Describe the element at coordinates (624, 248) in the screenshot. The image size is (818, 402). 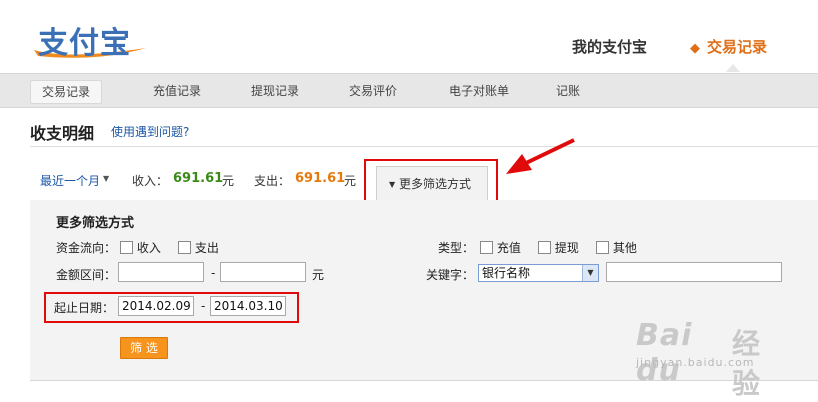
I see `type-other-label: 其他` at that location.